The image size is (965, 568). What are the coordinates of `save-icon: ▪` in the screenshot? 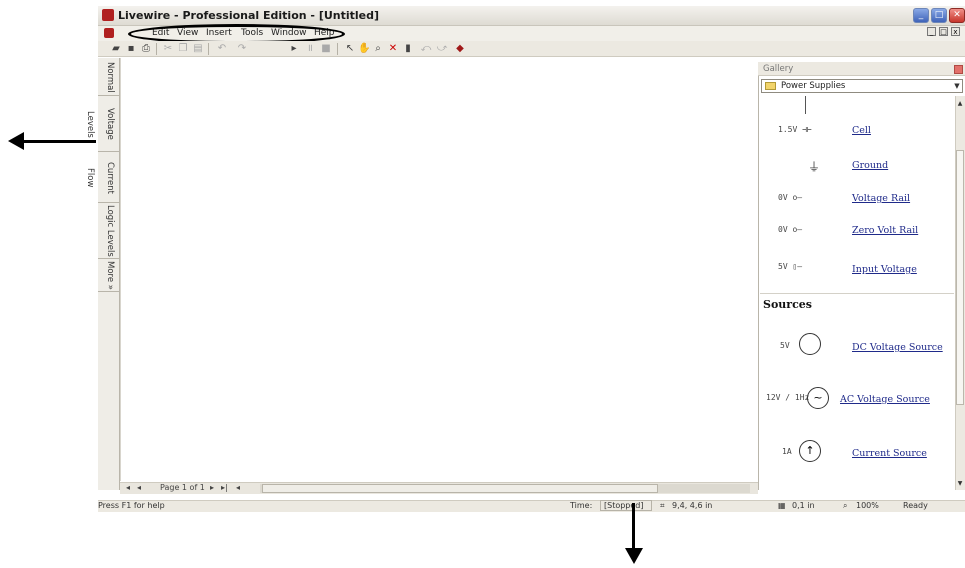 It's located at (131, 49).